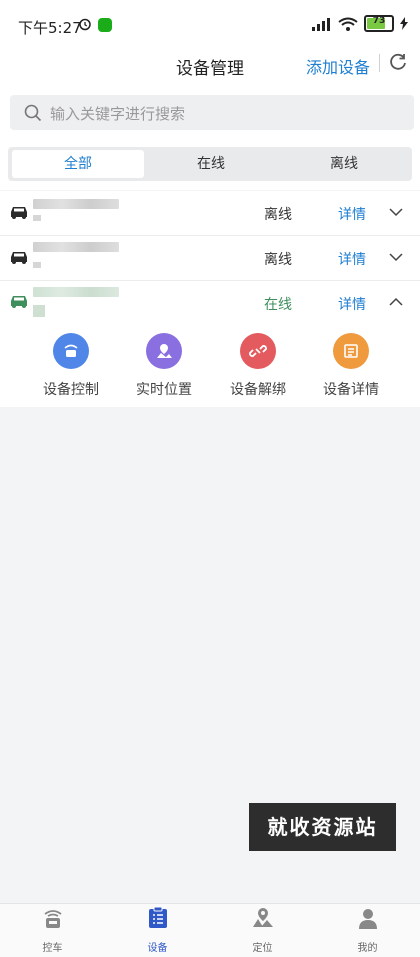 The image size is (420, 957). I want to click on wifi-icon, so click(348, 24).